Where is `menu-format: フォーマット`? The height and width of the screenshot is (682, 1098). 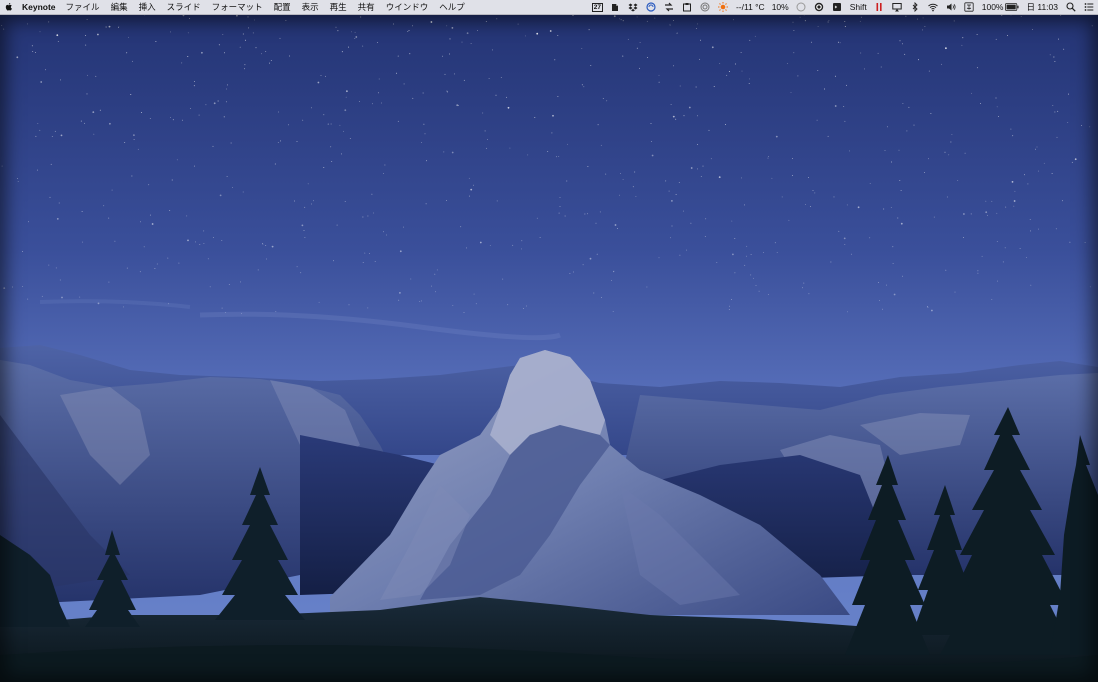 menu-format: フォーマット is located at coordinates (237, 7).